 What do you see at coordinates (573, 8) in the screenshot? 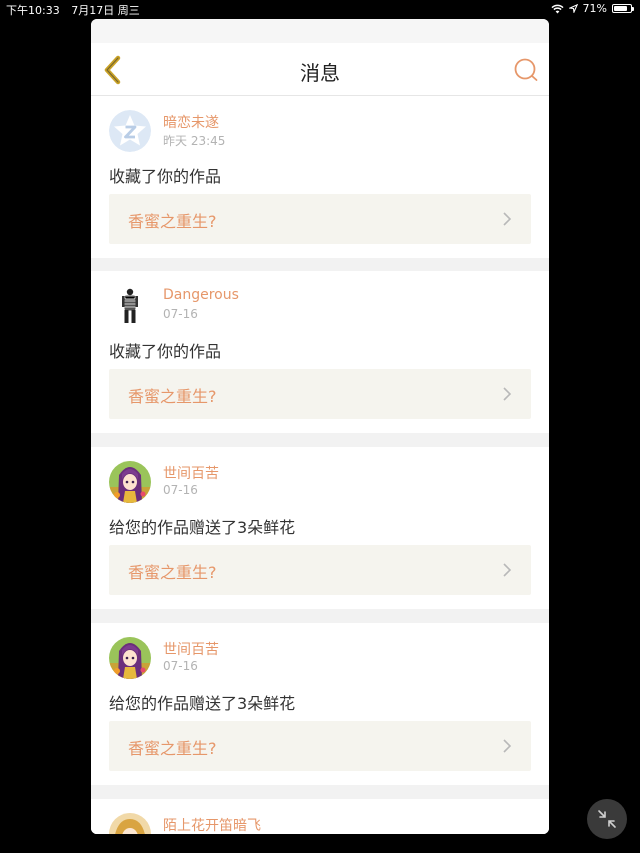
I see `location-arrow-icon` at bounding box center [573, 8].